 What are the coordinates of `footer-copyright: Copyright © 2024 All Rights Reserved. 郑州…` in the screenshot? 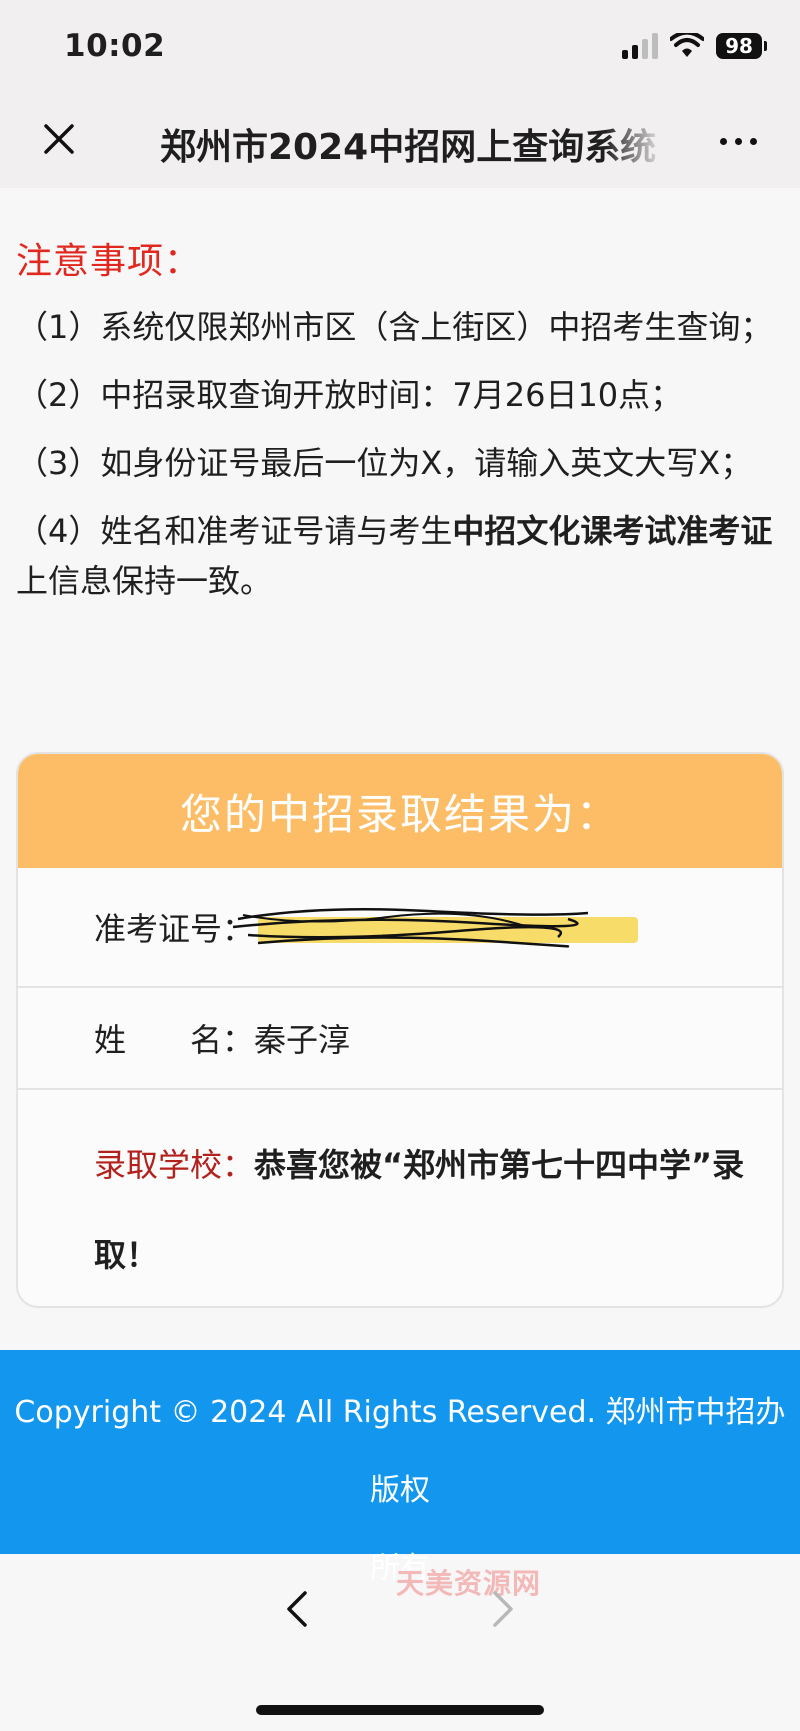 It's located at (400, 1451).